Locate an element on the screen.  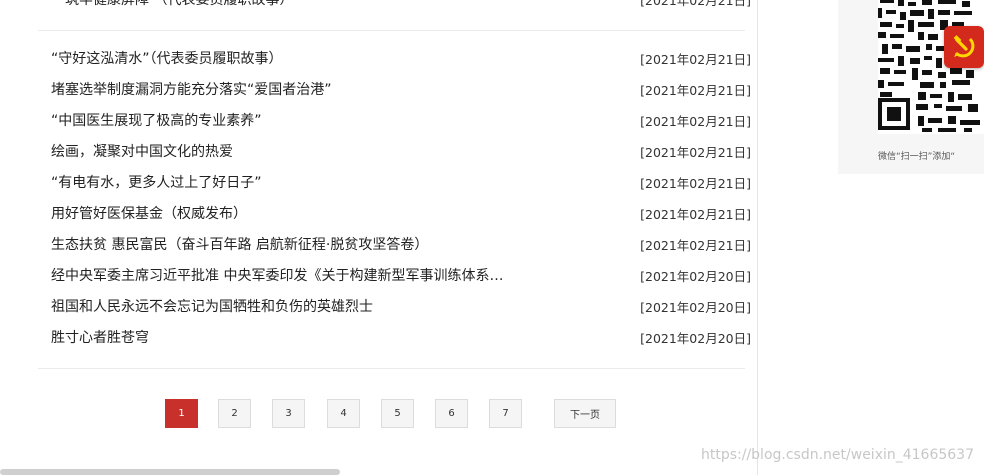
news-title: “守好这泓清水”（代表委员履职故事） is located at coordinates (167, 58).